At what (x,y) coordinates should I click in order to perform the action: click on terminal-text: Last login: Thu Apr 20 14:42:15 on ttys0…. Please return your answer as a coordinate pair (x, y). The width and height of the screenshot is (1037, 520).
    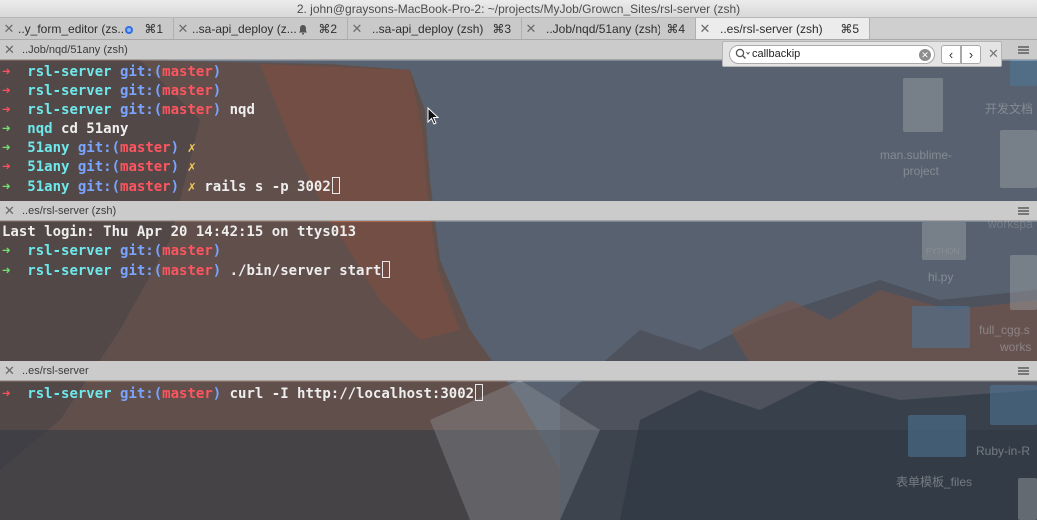
    Looking at the image, I should click on (179, 232).